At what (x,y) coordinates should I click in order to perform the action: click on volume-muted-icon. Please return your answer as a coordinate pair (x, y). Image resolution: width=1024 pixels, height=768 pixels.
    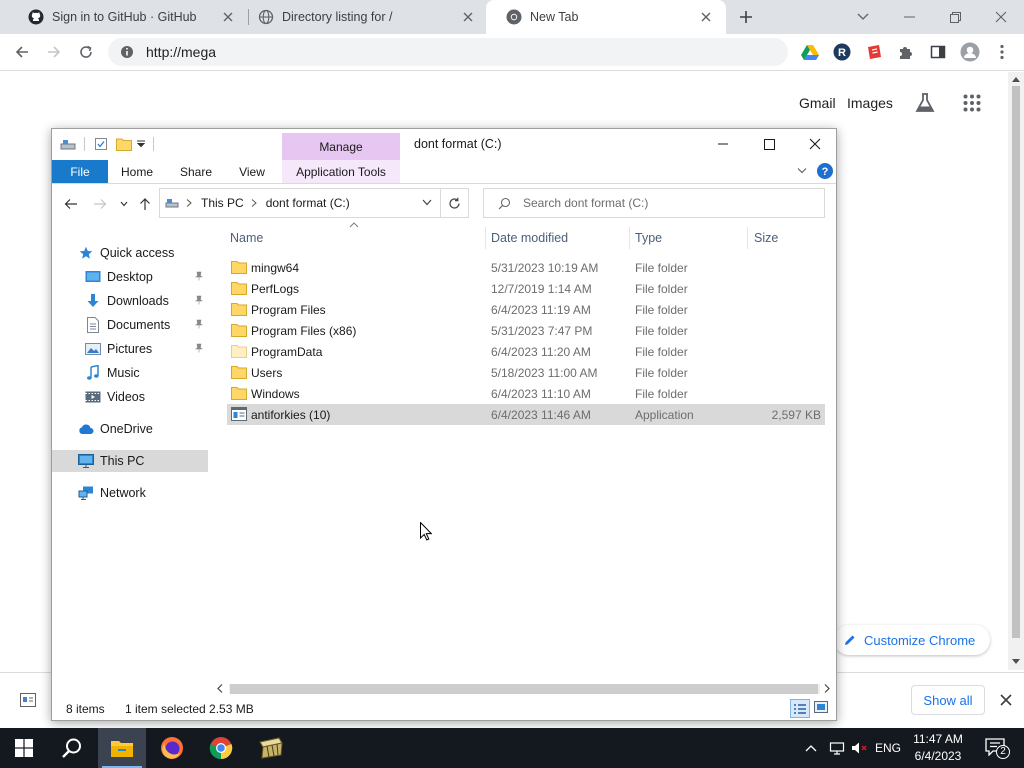
    Looking at the image, I should click on (860, 748).